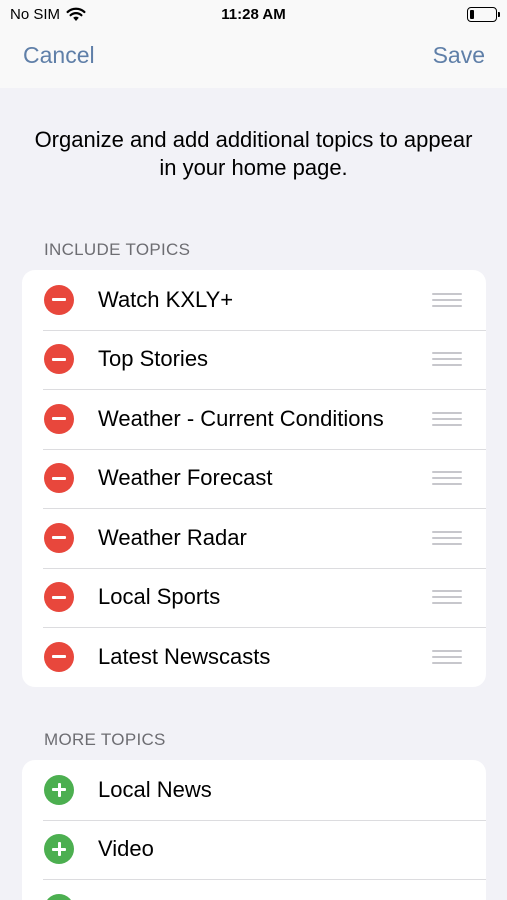  Describe the element at coordinates (153, 359) in the screenshot. I see `topic-label: Top Stories` at that location.